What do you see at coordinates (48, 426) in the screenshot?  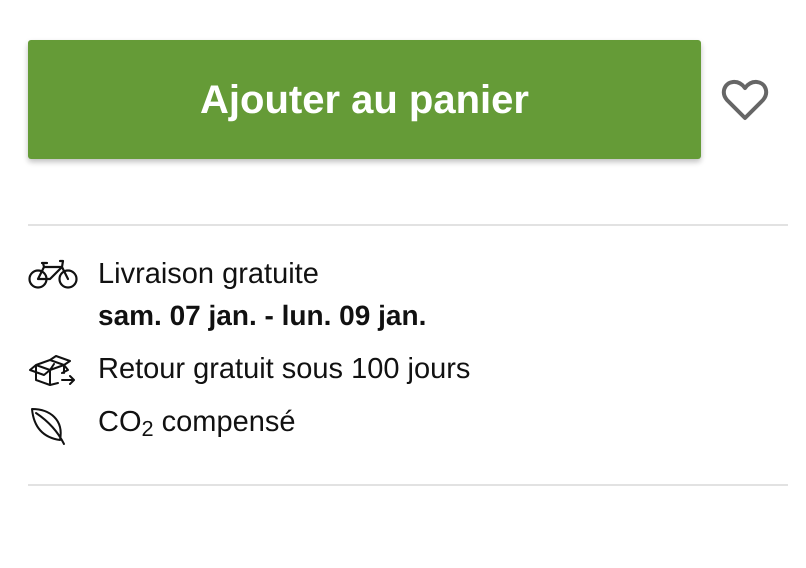 I see `leaf-icon` at bounding box center [48, 426].